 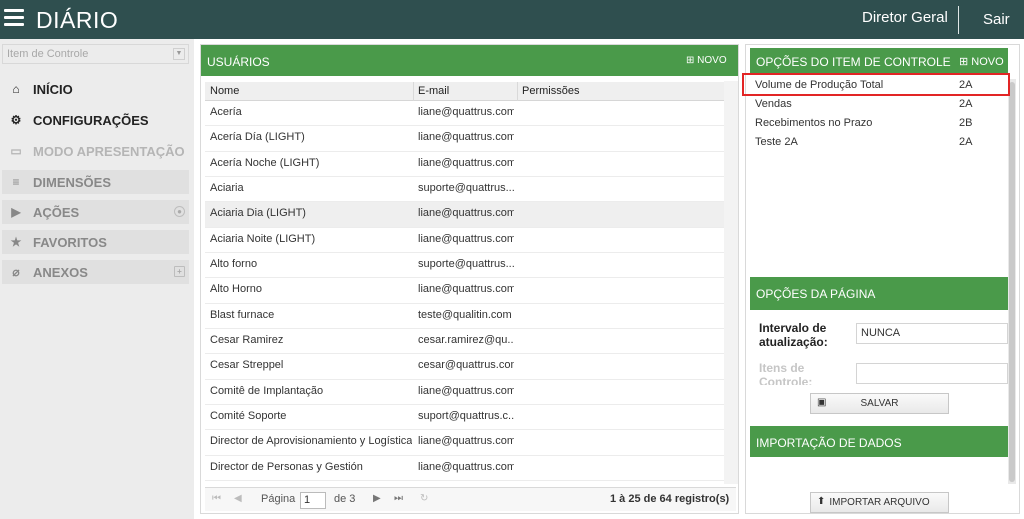 What do you see at coordinates (248, 416) in the screenshot?
I see `user-name-cell: Comité Soporte` at bounding box center [248, 416].